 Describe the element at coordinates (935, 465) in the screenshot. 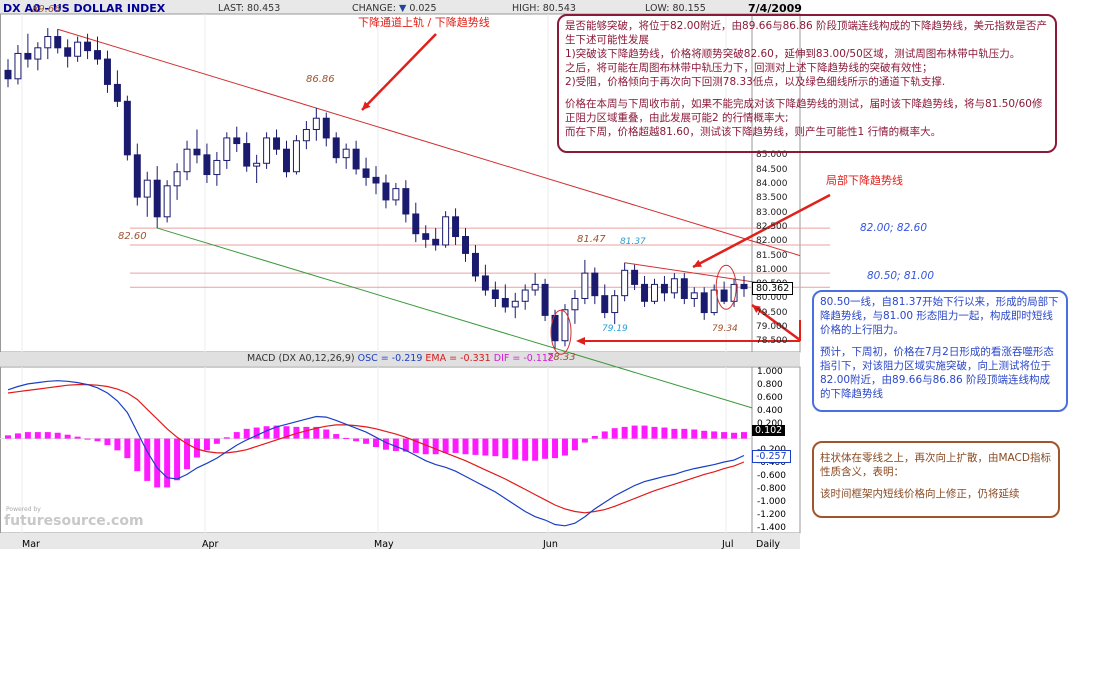

I see `note-line: 柱状体在零线之上，再次向上扩散，由MACD指标性质含义，表明：` at that location.